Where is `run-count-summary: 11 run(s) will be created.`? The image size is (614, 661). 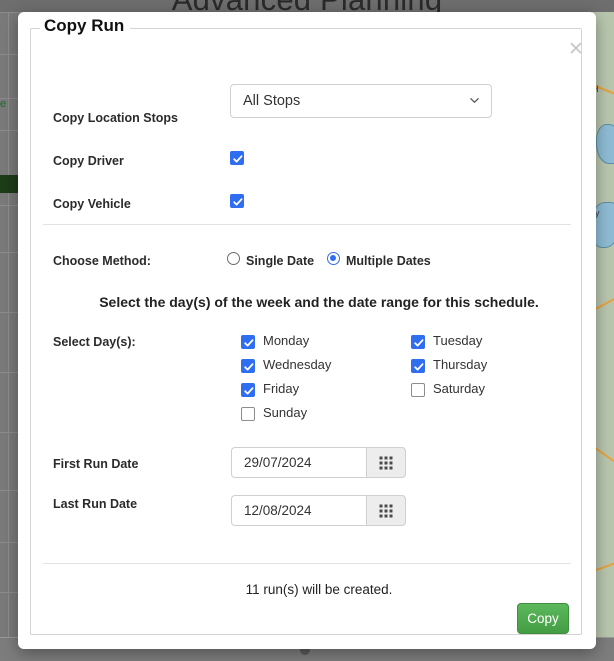 run-count-summary: 11 run(s) will be created. is located at coordinates (319, 589).